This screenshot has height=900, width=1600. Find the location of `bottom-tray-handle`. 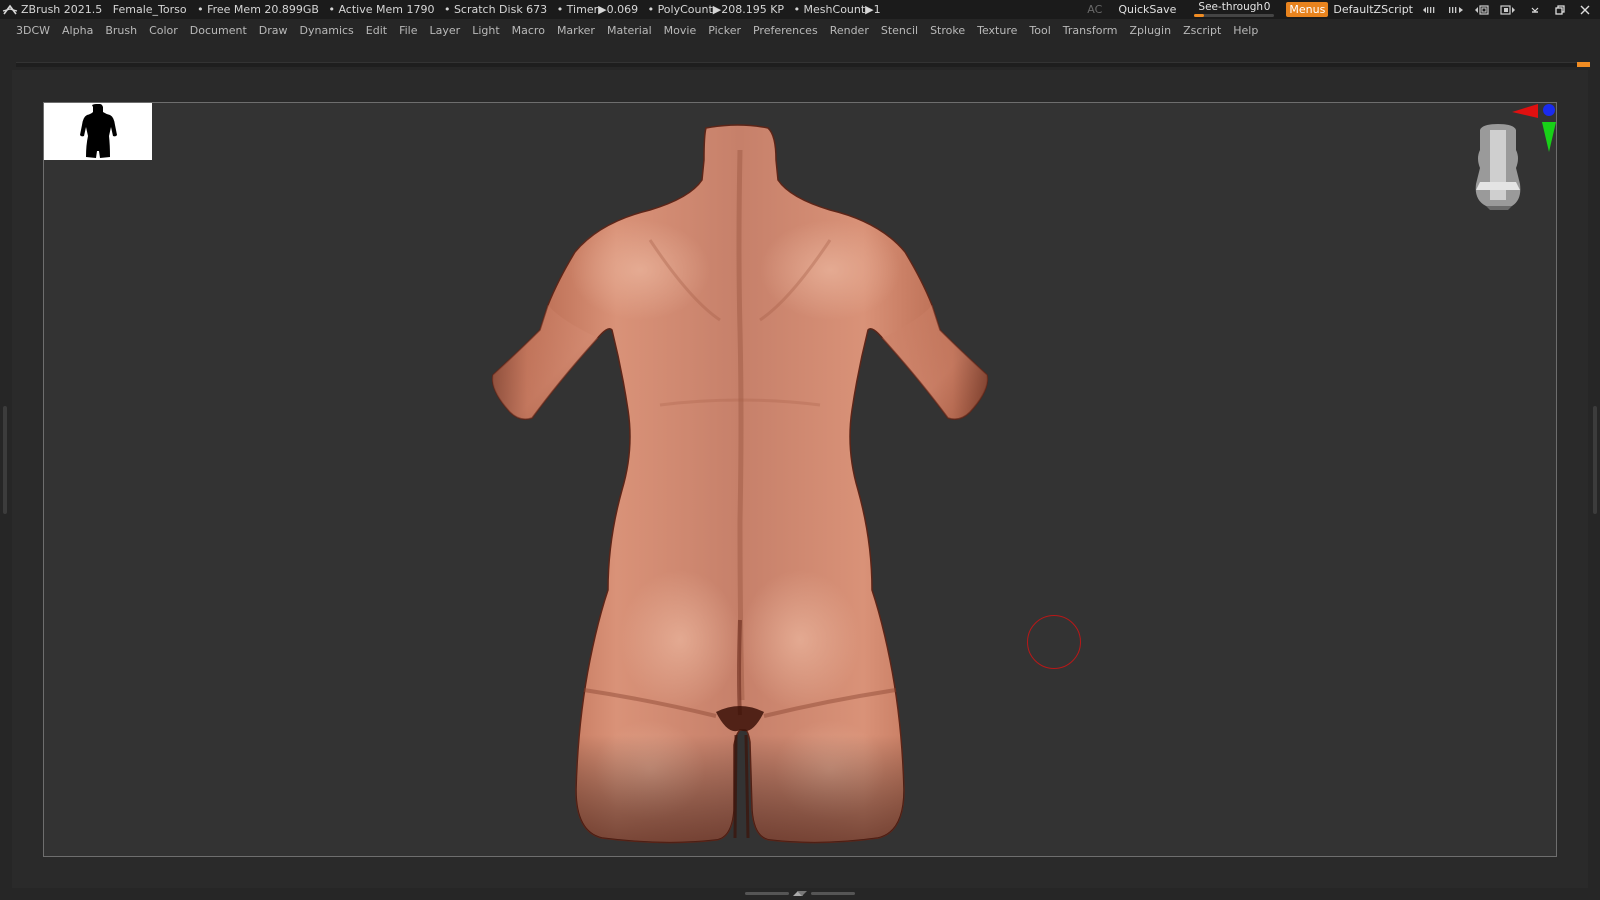

bottom-tray-handle is located at coordinates (800, 894).